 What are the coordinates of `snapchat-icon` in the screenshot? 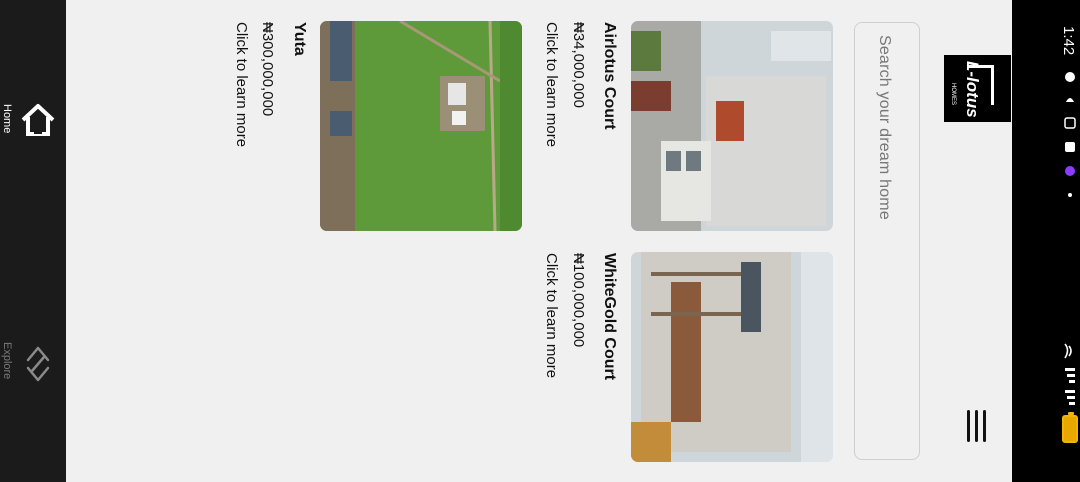 It's located at (1070, 100).